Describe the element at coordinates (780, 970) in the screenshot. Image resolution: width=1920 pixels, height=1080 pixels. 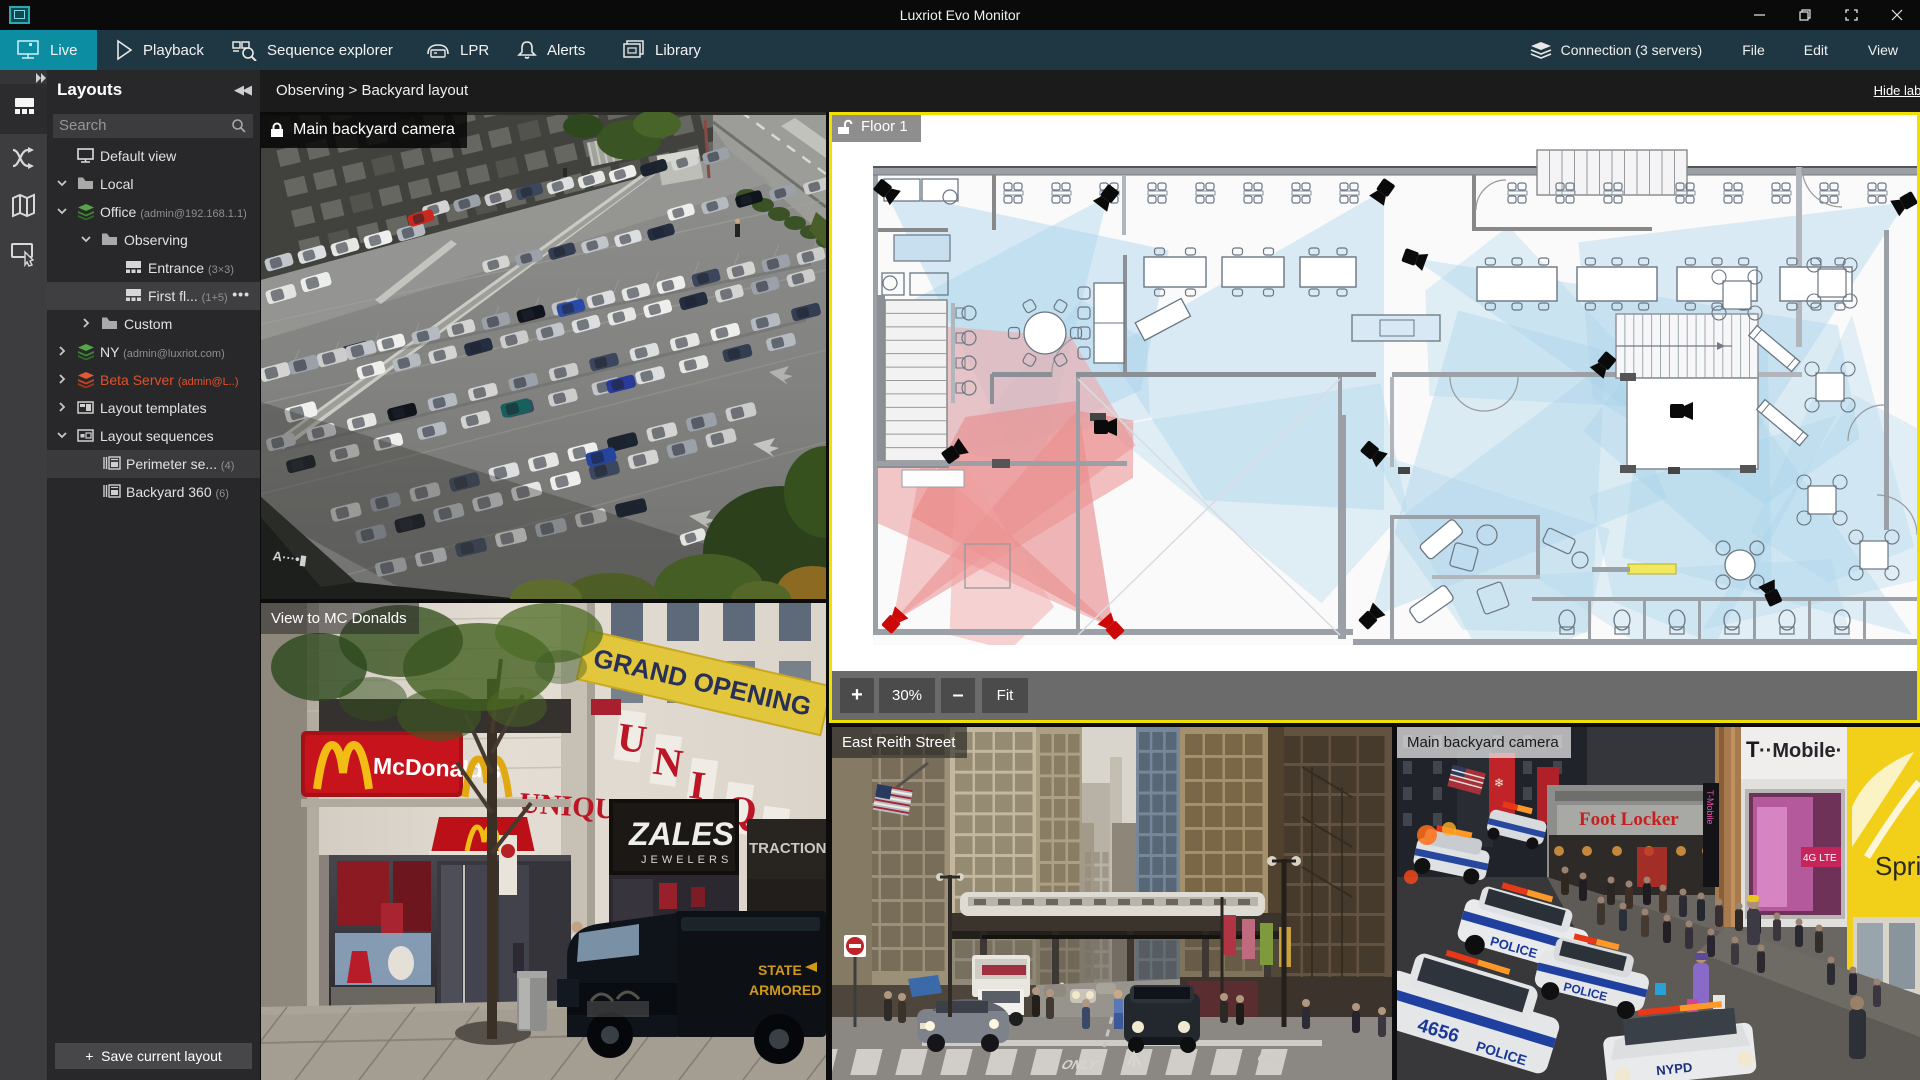
I see `svg-text: STATE` at that location.